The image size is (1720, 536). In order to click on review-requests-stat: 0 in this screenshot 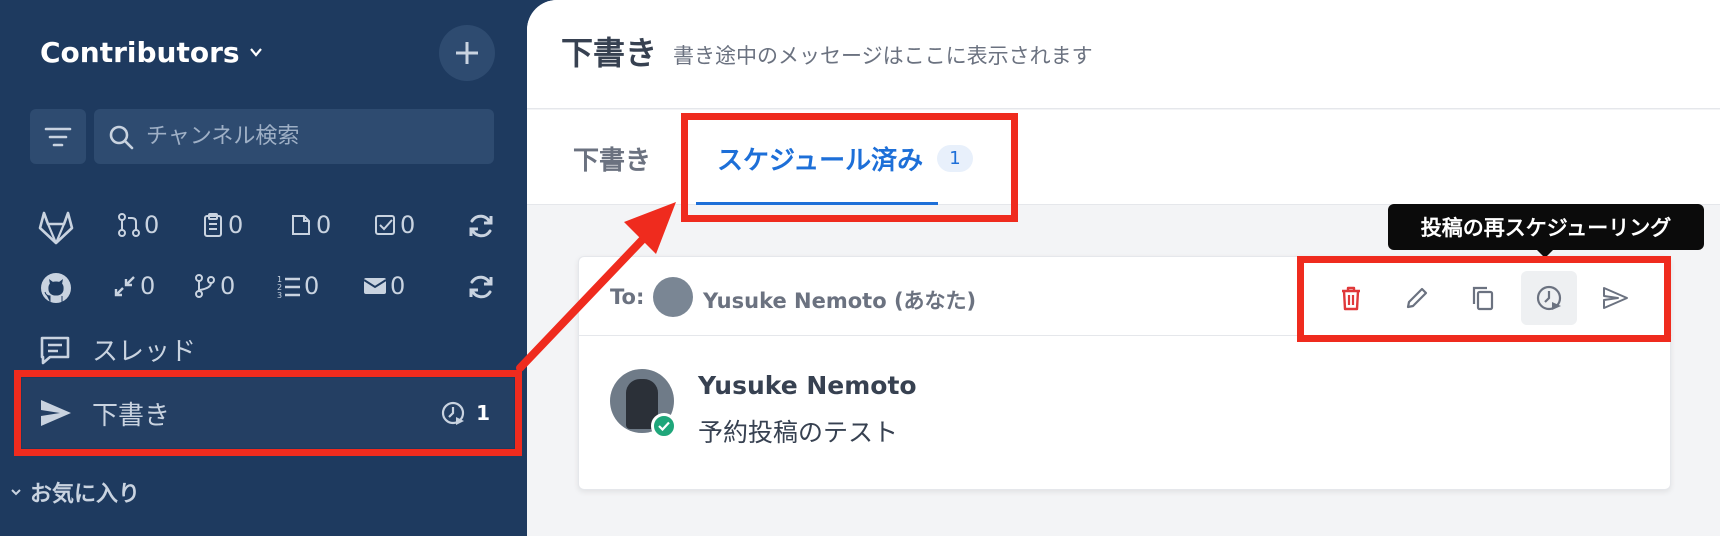, I will do `click(133, 286)`.